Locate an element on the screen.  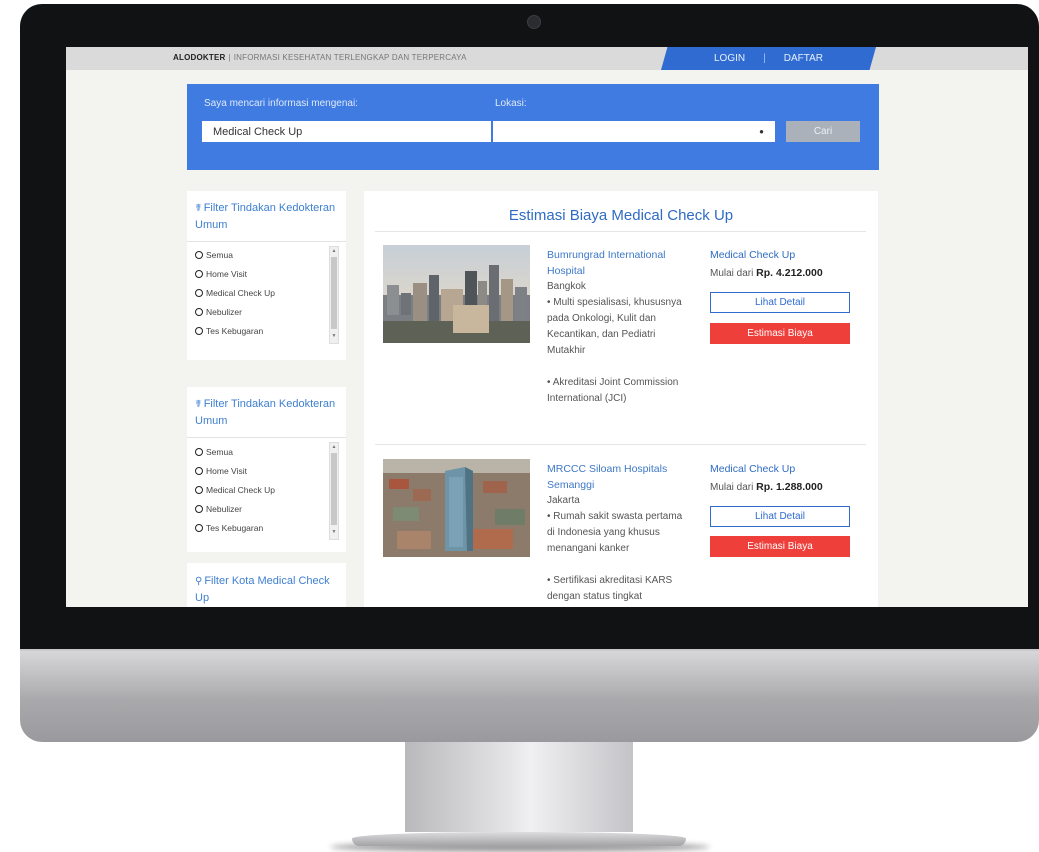
account-nav: LOGIN | DAFTAR is located at coordinates (768, 58).